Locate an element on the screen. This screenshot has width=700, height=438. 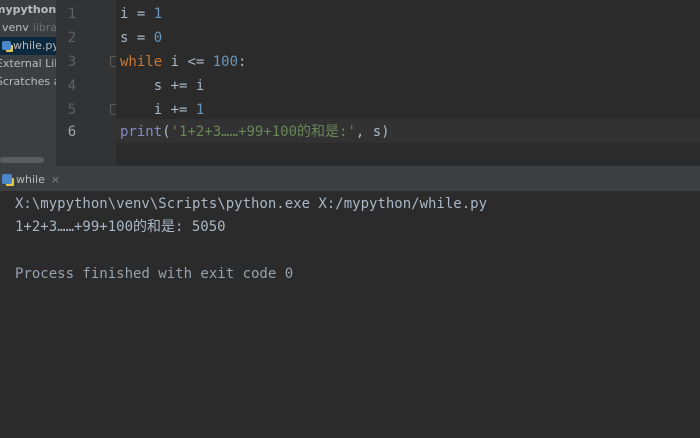
tree-item-scratches-label: Scratches and Consoles is located at coordinates (28, 81).